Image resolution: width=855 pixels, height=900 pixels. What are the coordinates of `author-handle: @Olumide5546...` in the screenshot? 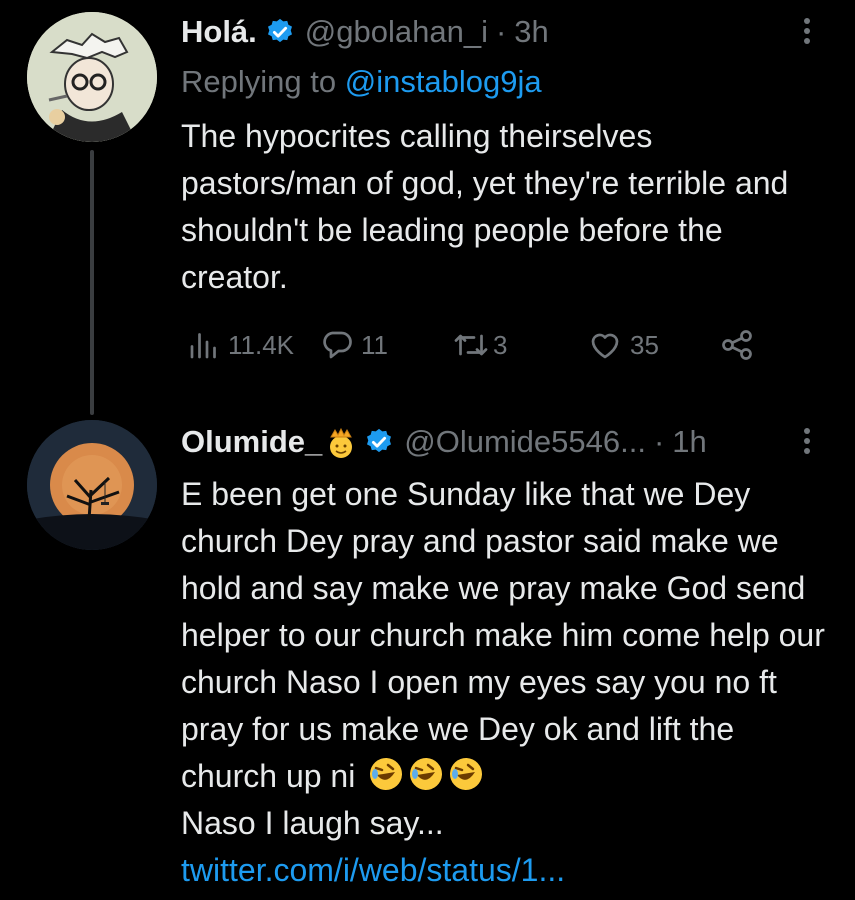 It's located at (525, 442).